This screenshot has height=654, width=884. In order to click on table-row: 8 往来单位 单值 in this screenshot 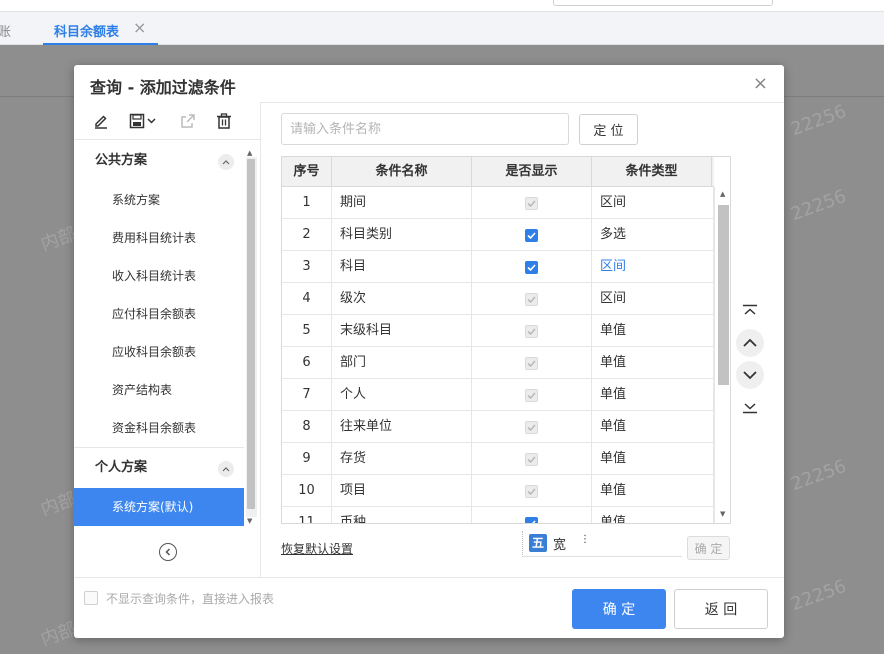, I will do `click(498, 427)`.